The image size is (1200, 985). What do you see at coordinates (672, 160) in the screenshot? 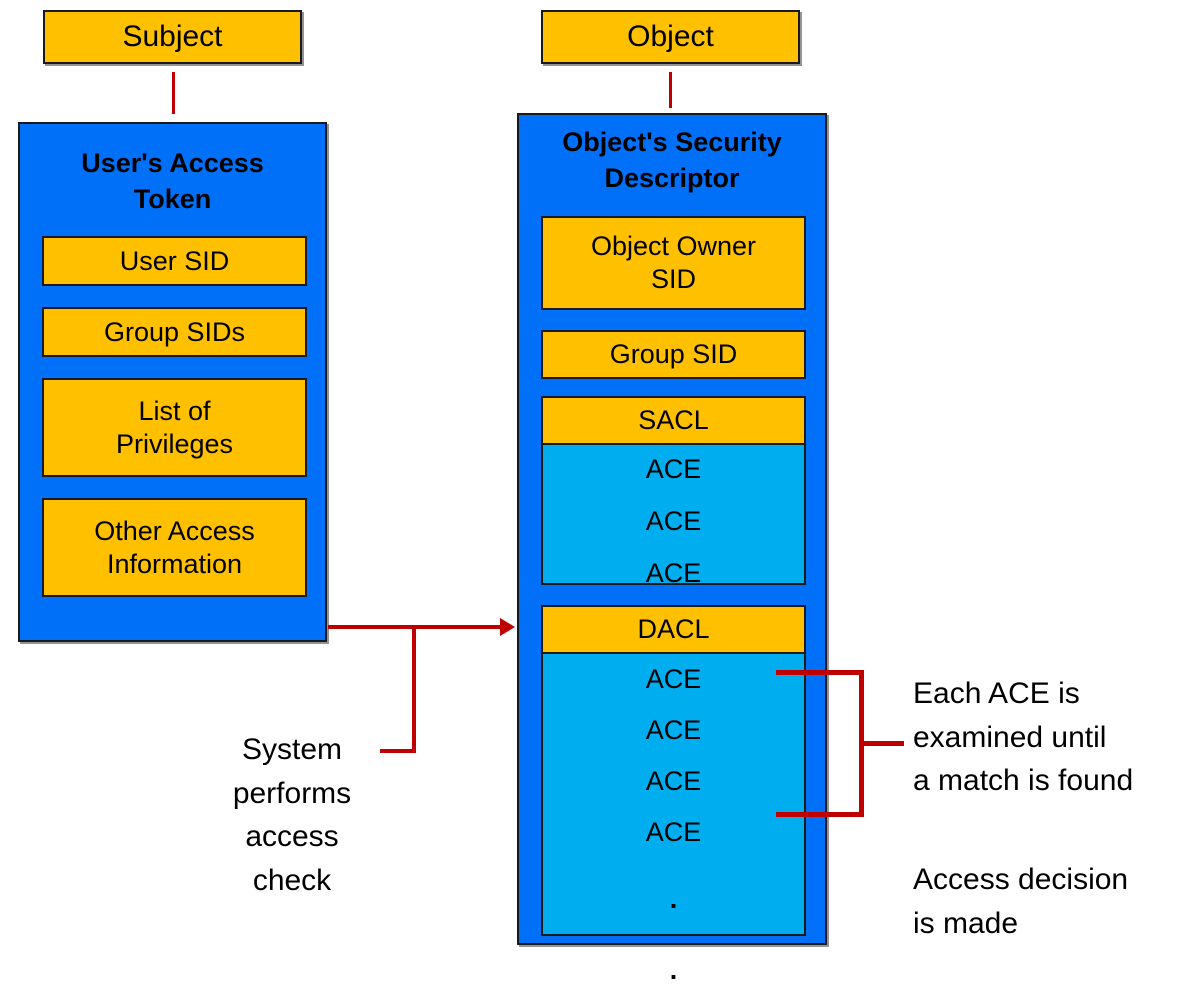
I see `security-descriptor-title: Object's Security Descriptor` at bounding box center [672, 160].